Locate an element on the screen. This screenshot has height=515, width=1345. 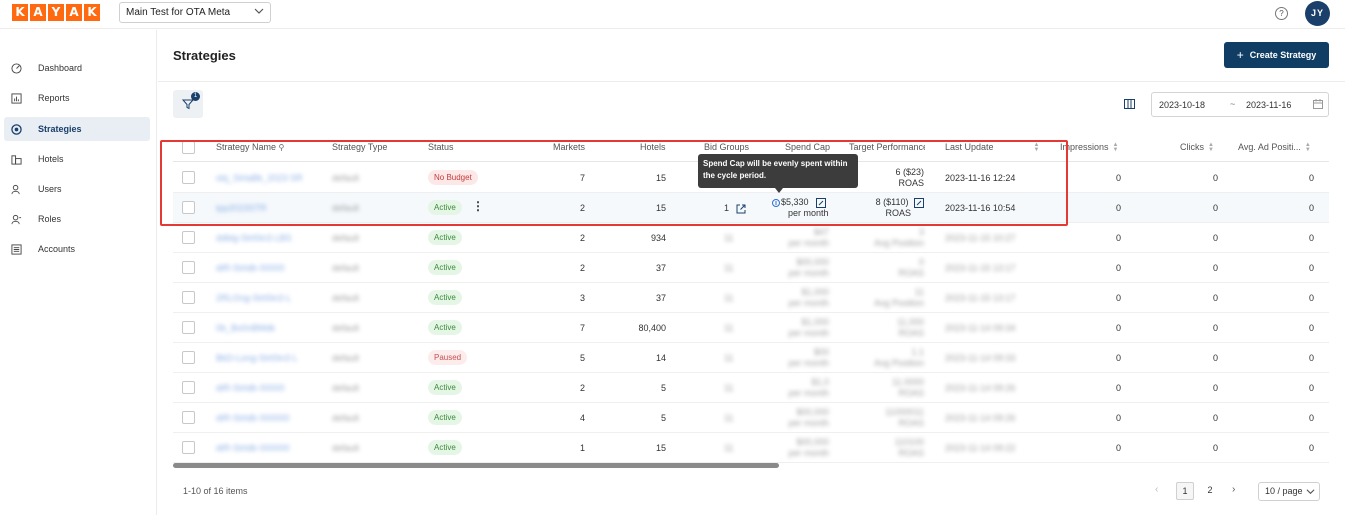
strategy-name-link: BkD-Long-Strt0in3 L is located at coordinates (257, 358).